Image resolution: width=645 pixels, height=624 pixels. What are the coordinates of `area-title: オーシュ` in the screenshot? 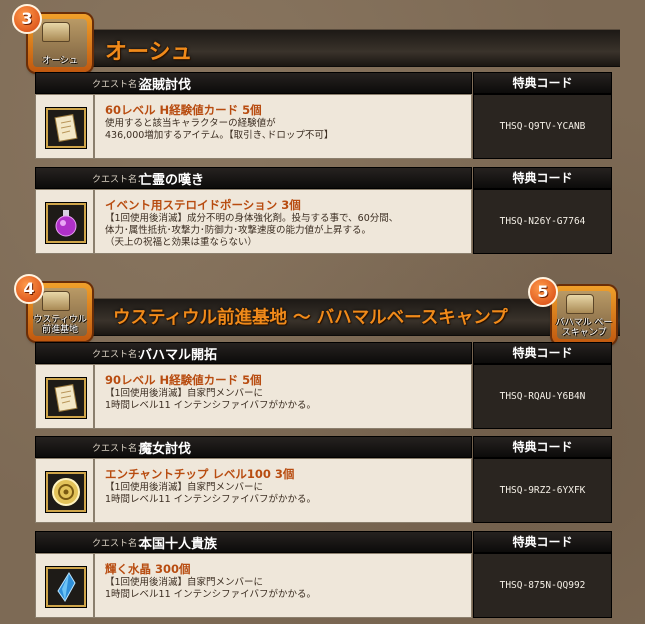 It's located at (149, 52).